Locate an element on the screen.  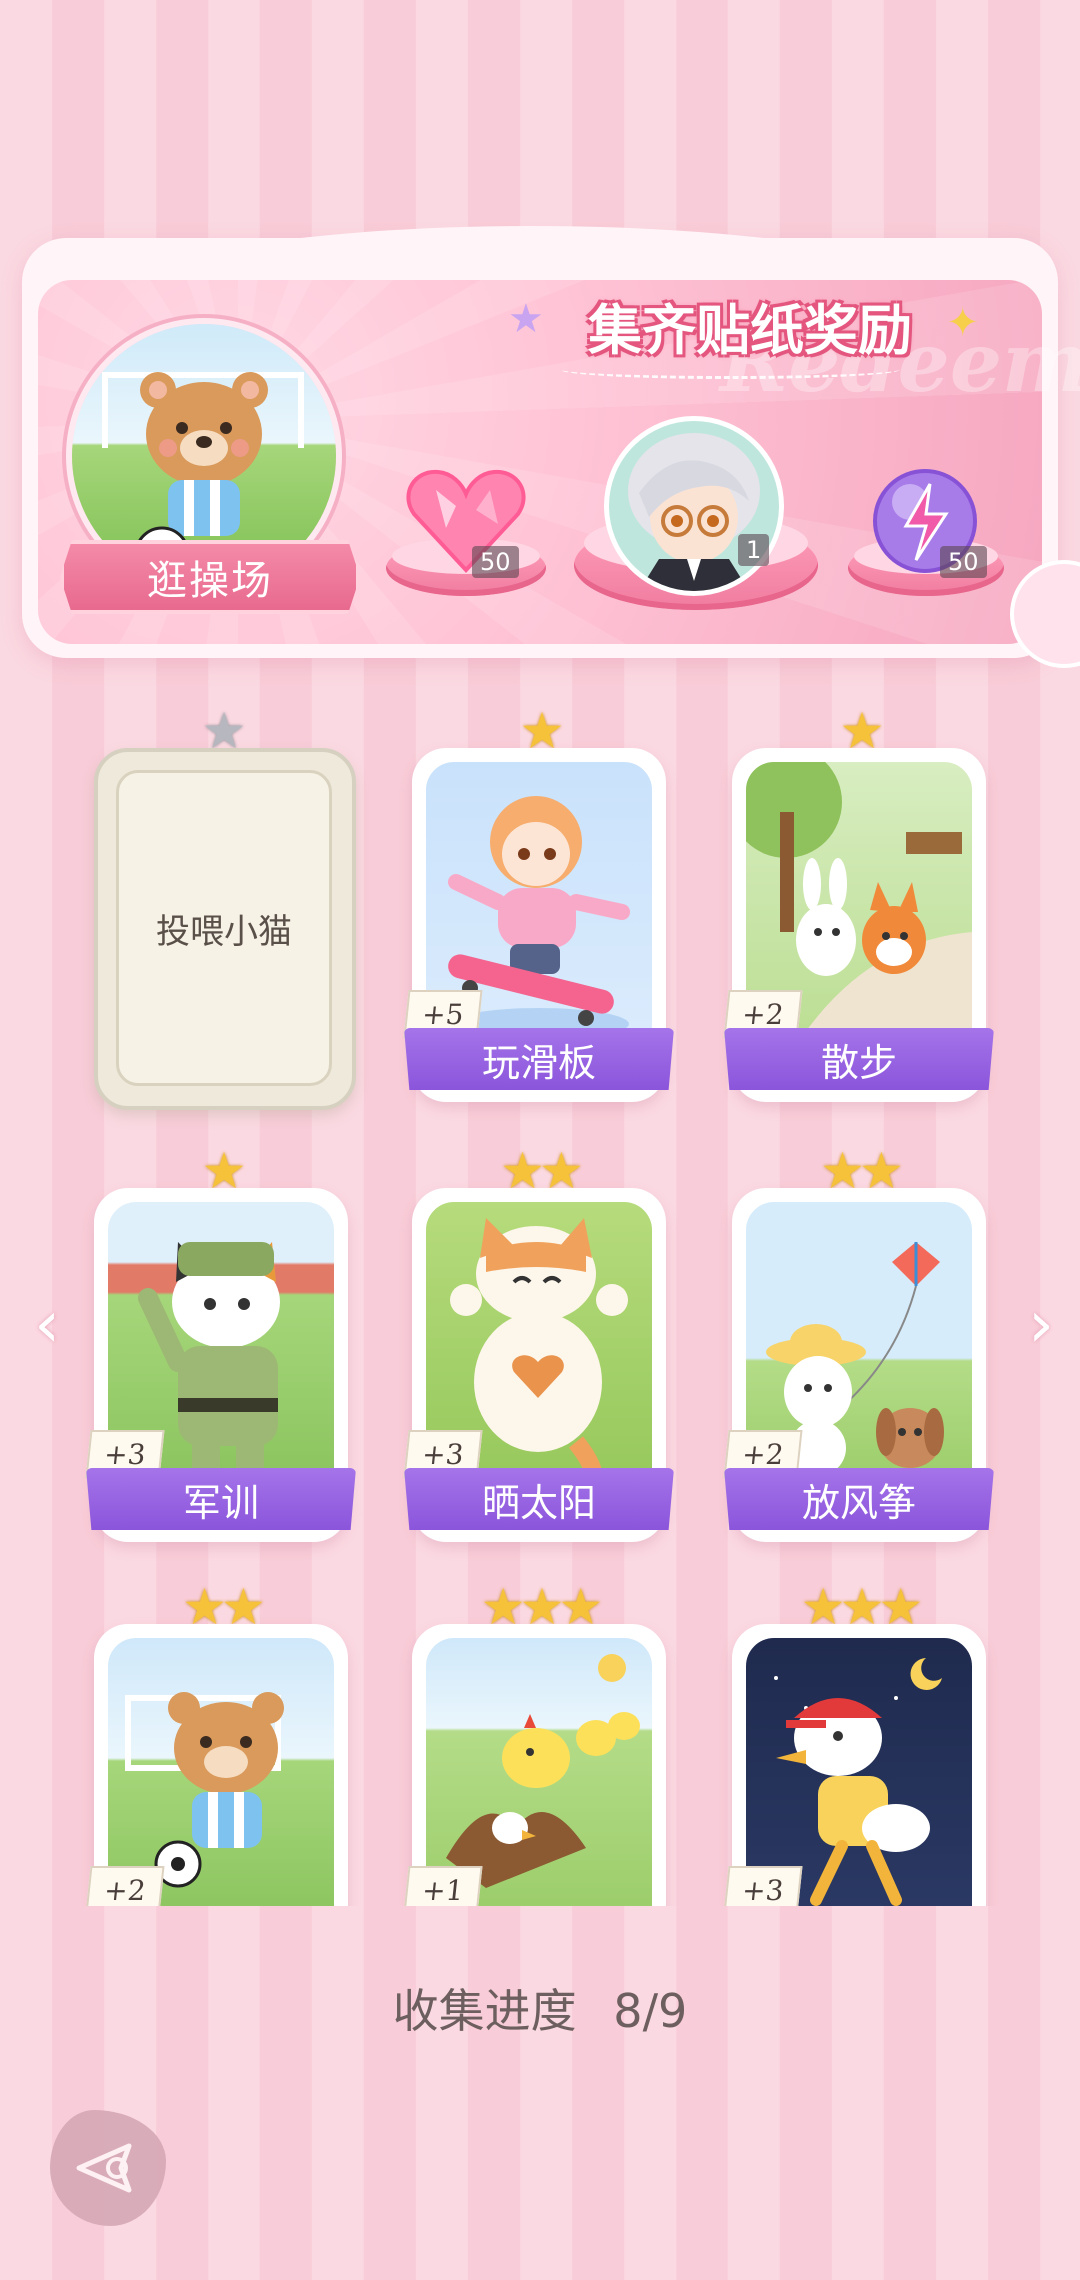
locked-card-frame: 投喂小猫 is located at coordinates (225, 929).